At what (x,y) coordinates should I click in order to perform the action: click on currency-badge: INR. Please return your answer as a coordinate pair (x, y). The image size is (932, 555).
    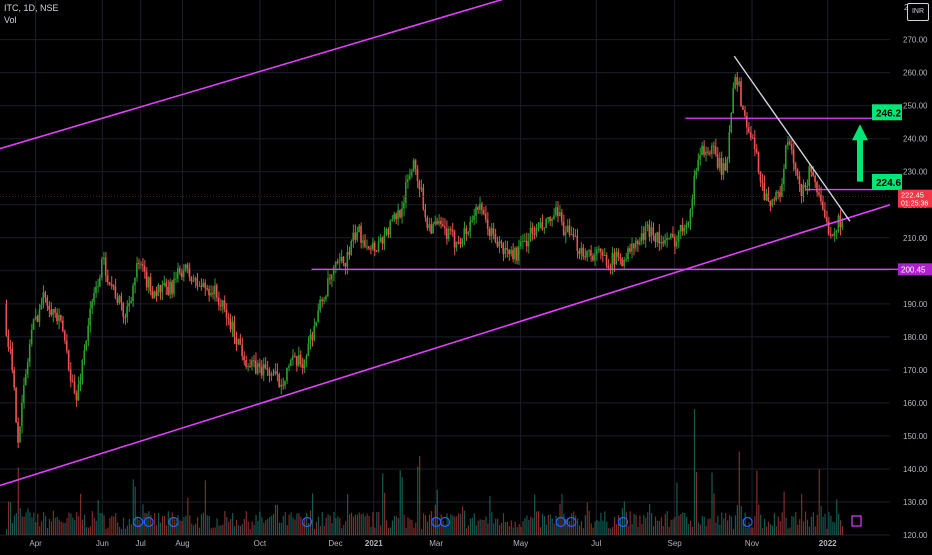
    Looking at the image, I should click on (918, 12).